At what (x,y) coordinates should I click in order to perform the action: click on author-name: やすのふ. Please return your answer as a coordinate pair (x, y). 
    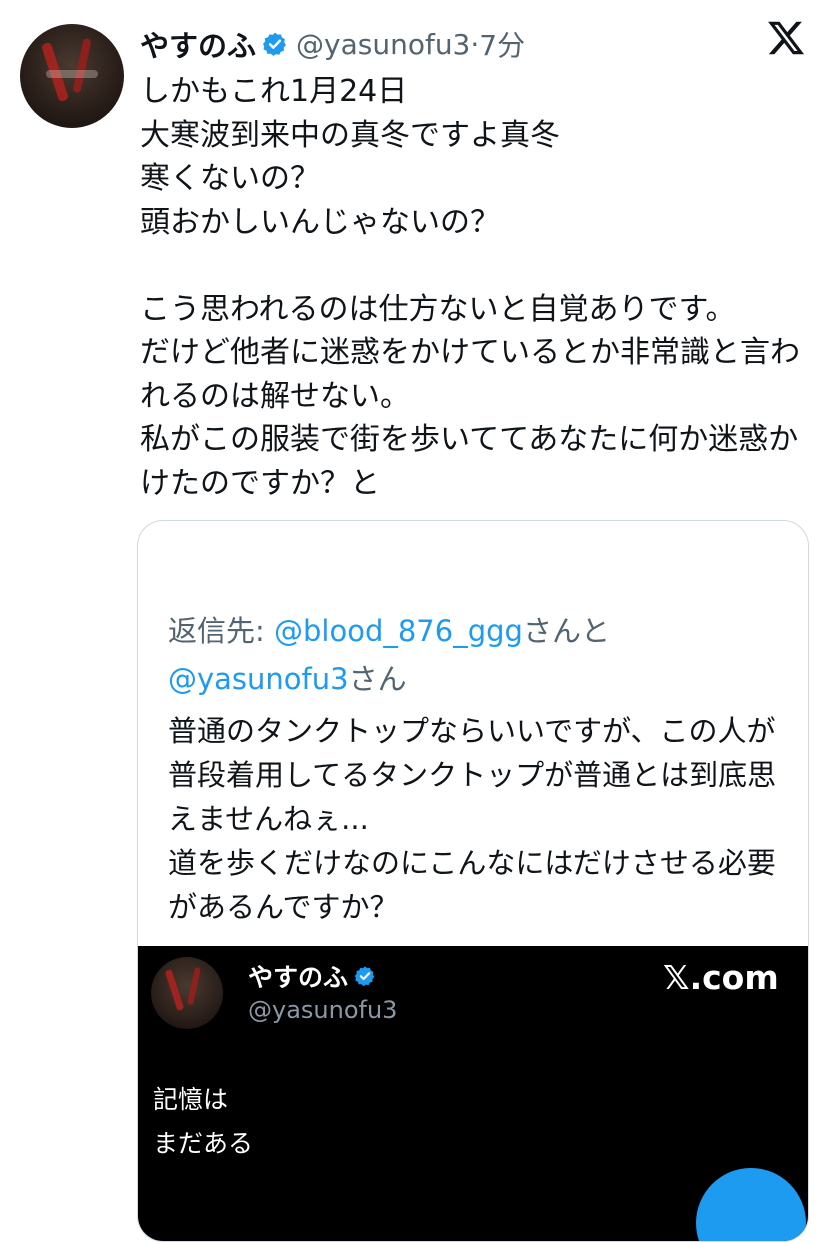
    Looking at the image, I should click on (198, 44).